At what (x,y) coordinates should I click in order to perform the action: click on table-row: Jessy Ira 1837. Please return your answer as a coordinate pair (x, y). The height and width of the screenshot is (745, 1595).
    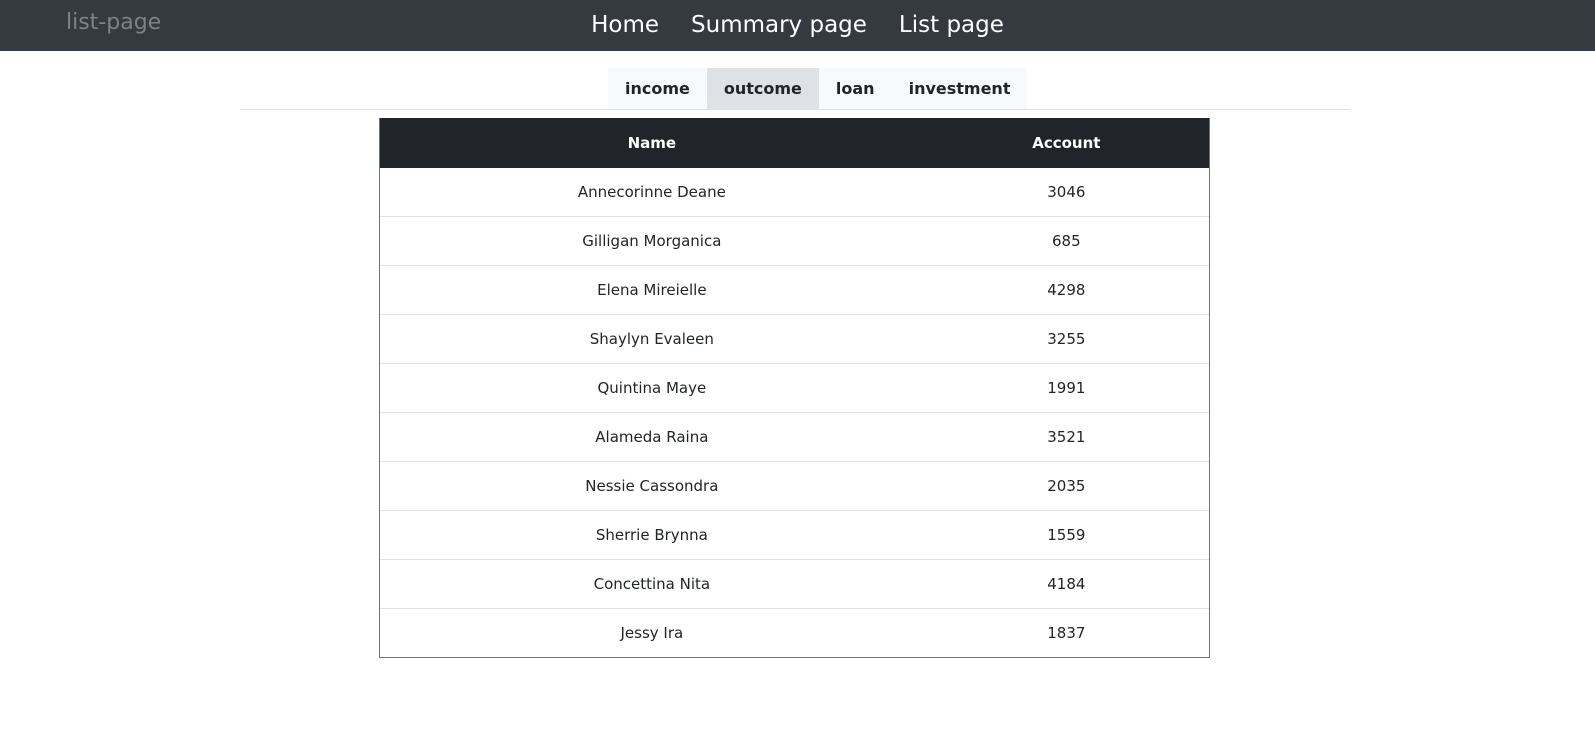
    Looking at the image, I should click on (794, 632).